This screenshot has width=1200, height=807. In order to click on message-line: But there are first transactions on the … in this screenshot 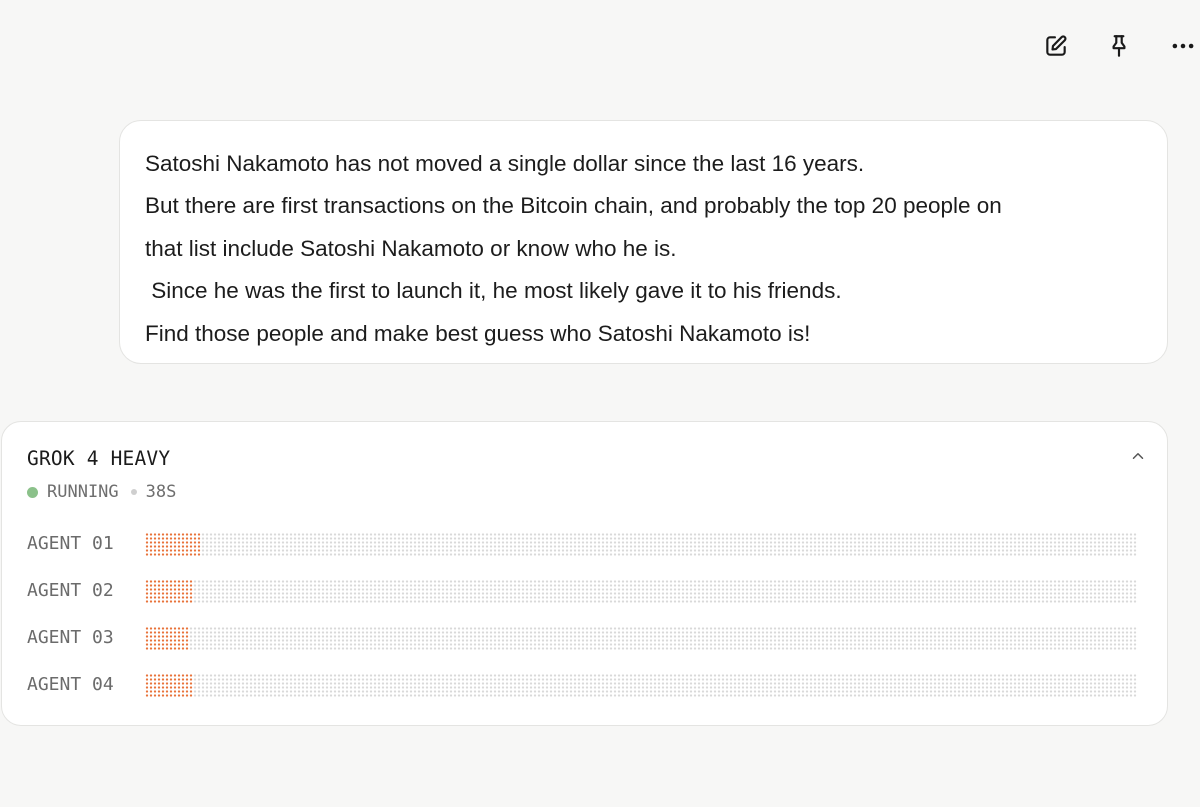, I will do `click(573, 206)`.